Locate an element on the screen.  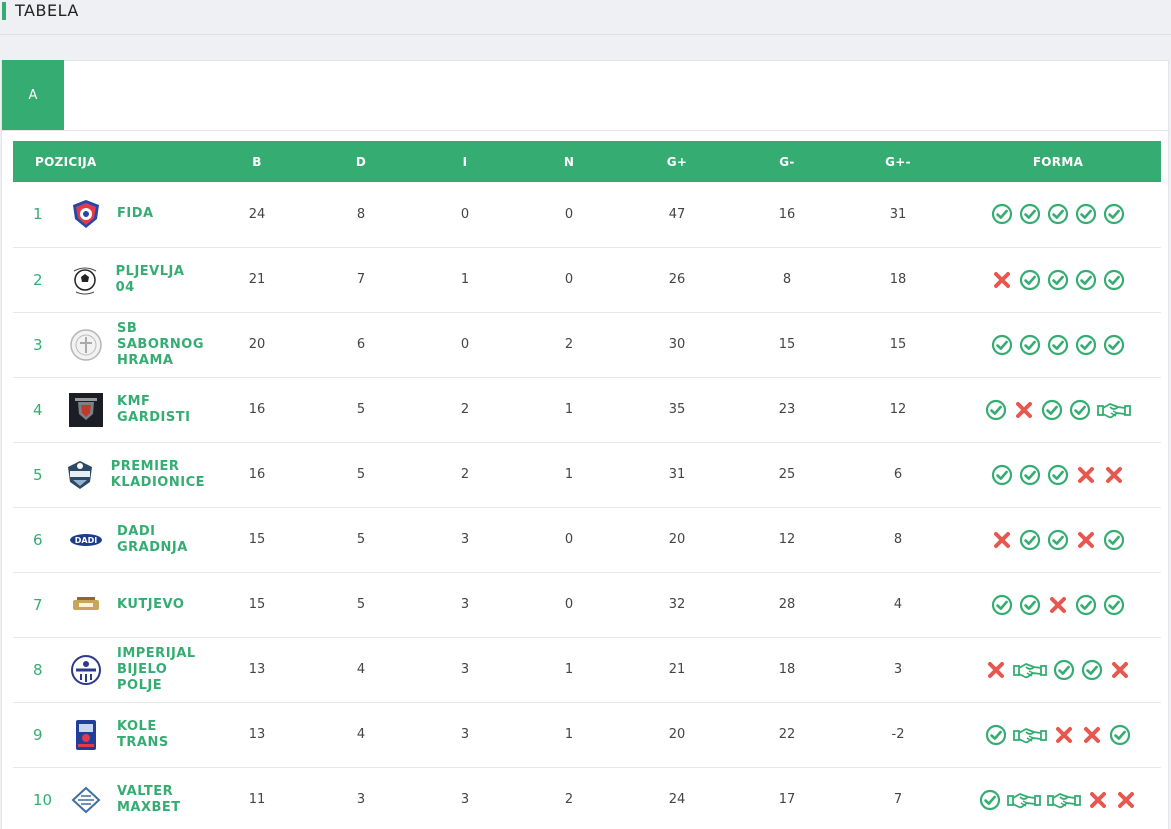
col-header-d: D is located at coordinates (361, 161).